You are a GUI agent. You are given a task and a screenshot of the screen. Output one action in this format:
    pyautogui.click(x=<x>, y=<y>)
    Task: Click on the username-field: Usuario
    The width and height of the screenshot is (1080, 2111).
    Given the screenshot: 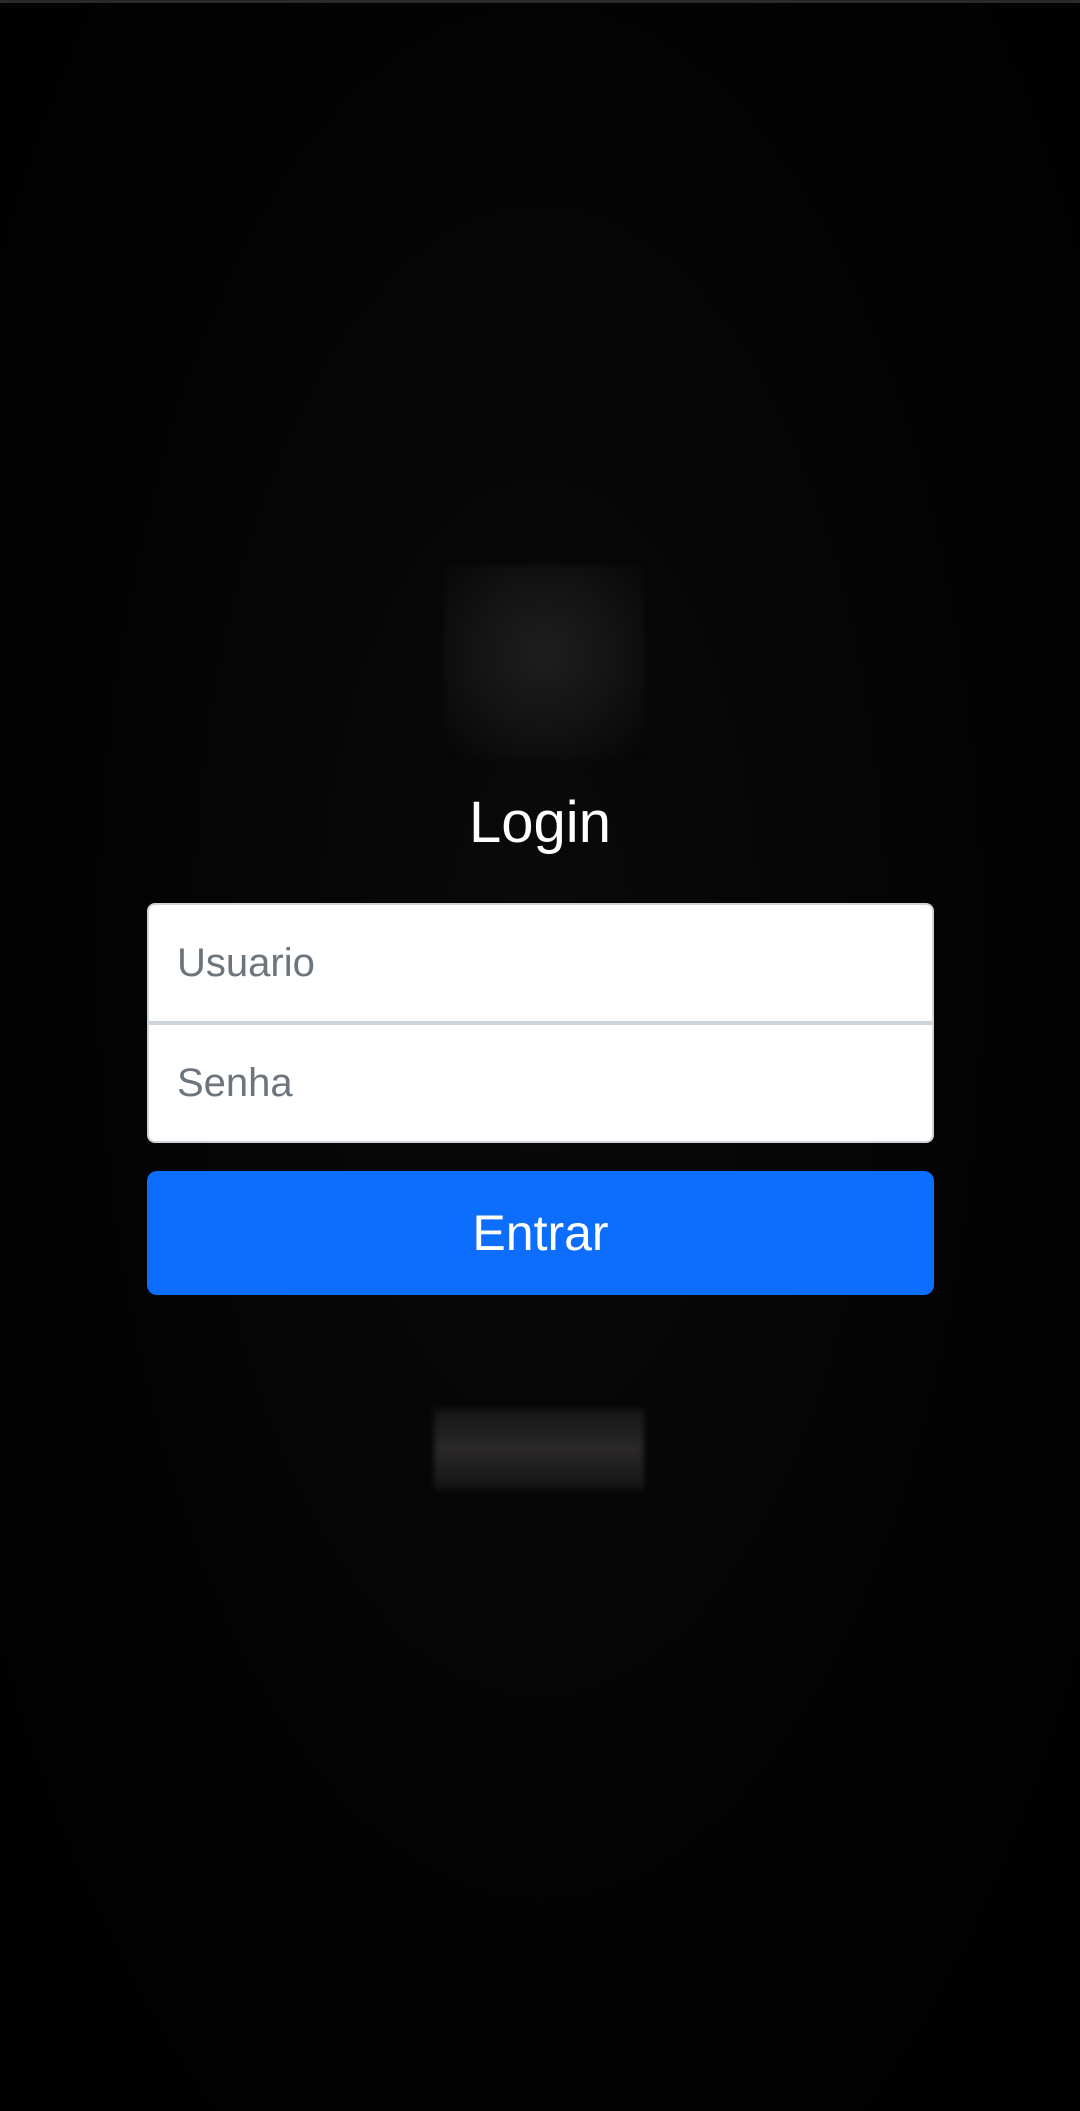 What is the action you would take?
    pyautogui.click(x=540, y=963)
    